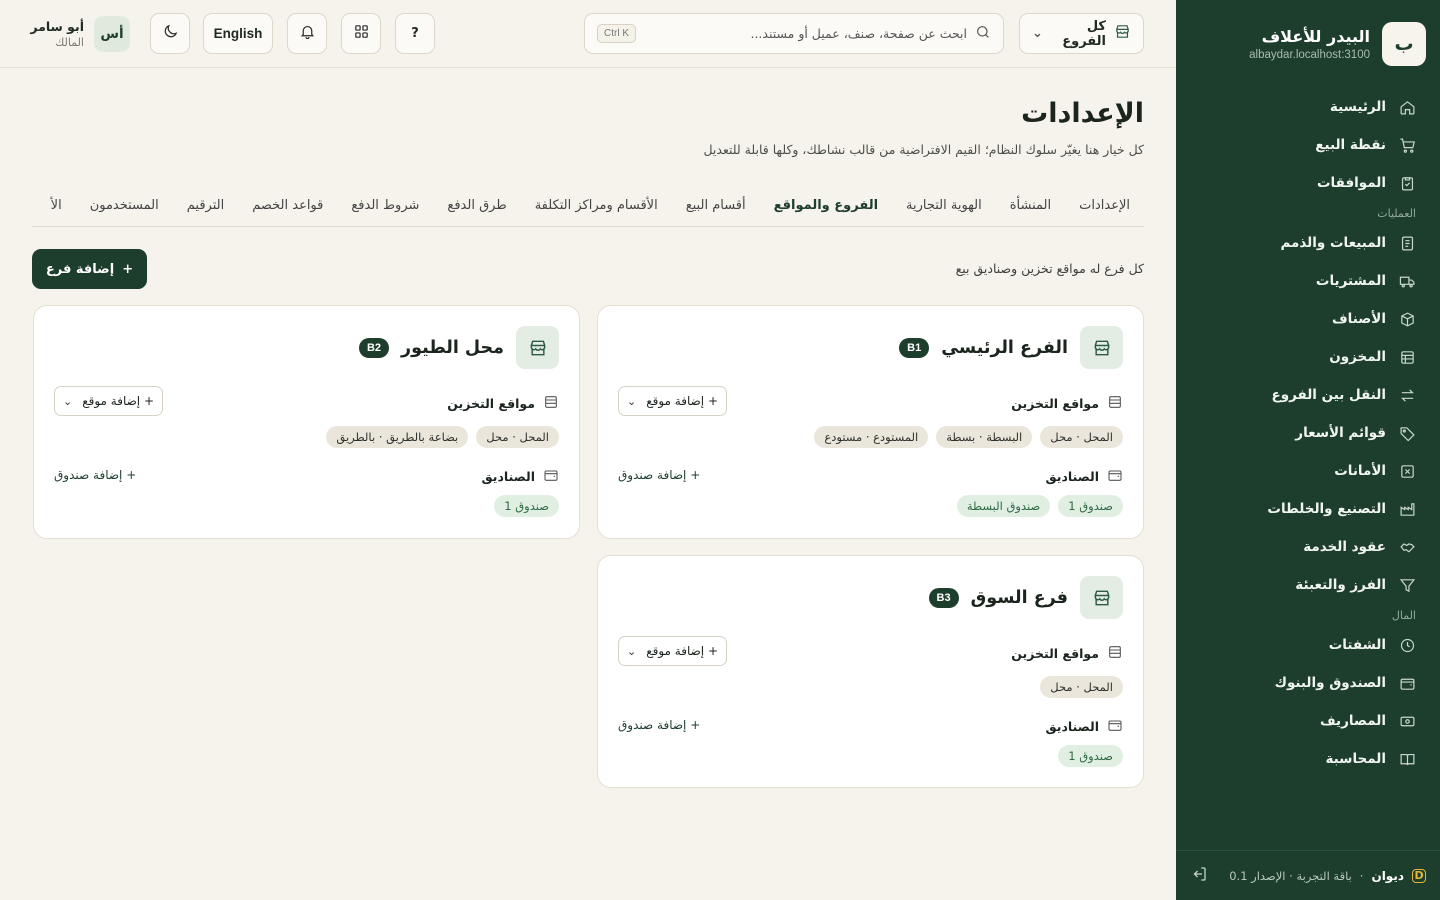 This screenshot has width=1440, height=900. Describe the element at coordinates (1308, 281) in the screenshot. I see `sidebar-item-purchases: المشتريات` at that location.